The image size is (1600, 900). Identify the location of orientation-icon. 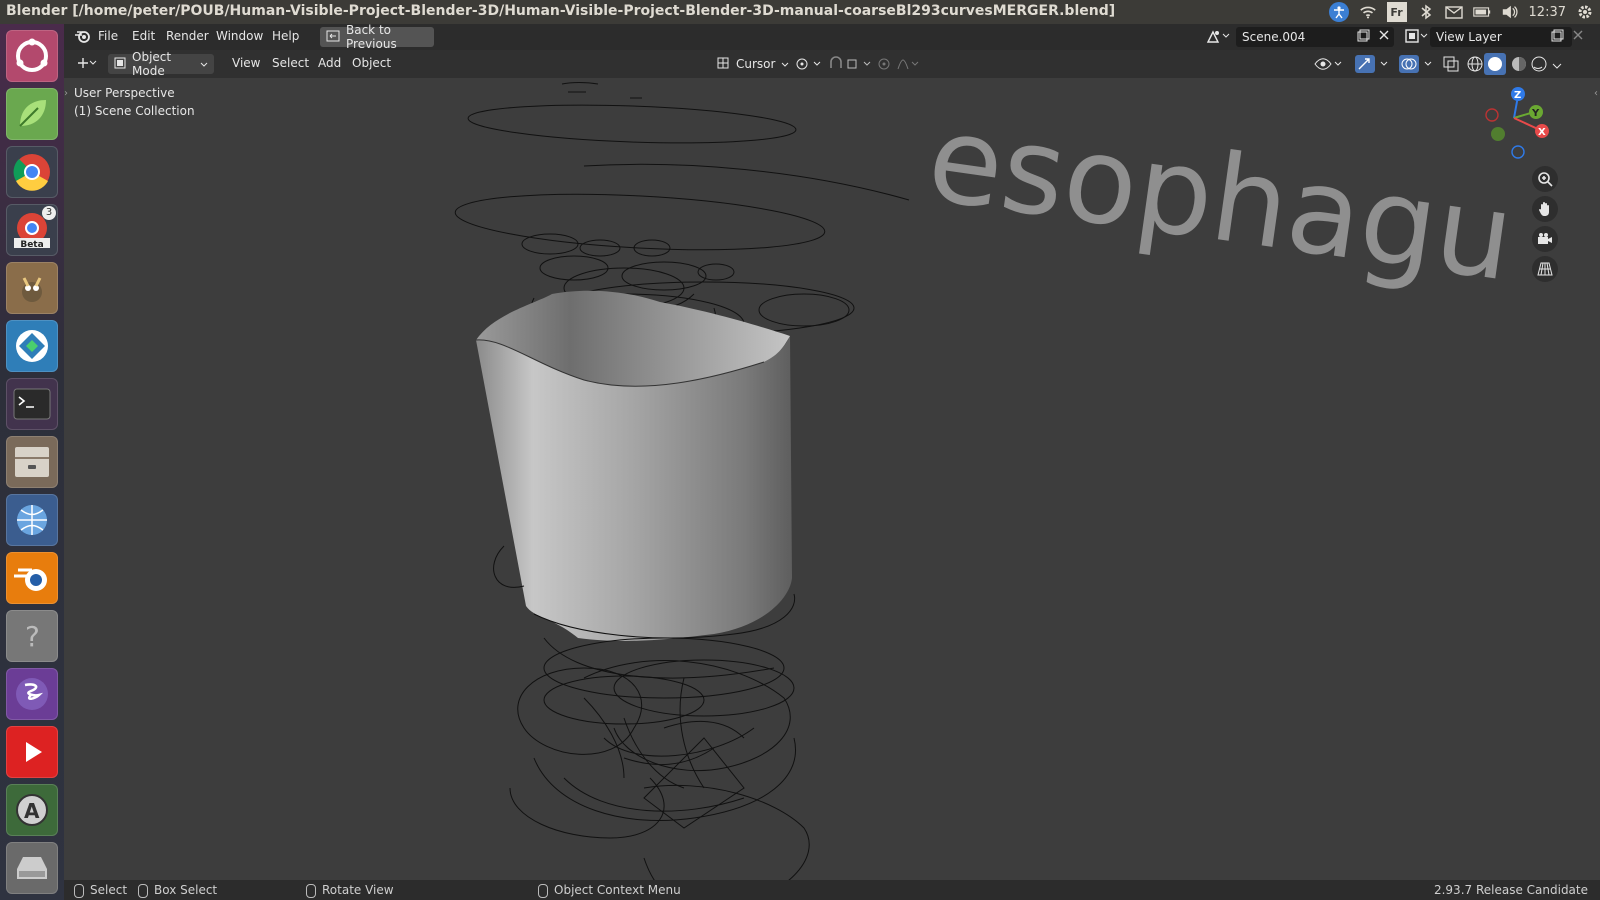
(723, 64).